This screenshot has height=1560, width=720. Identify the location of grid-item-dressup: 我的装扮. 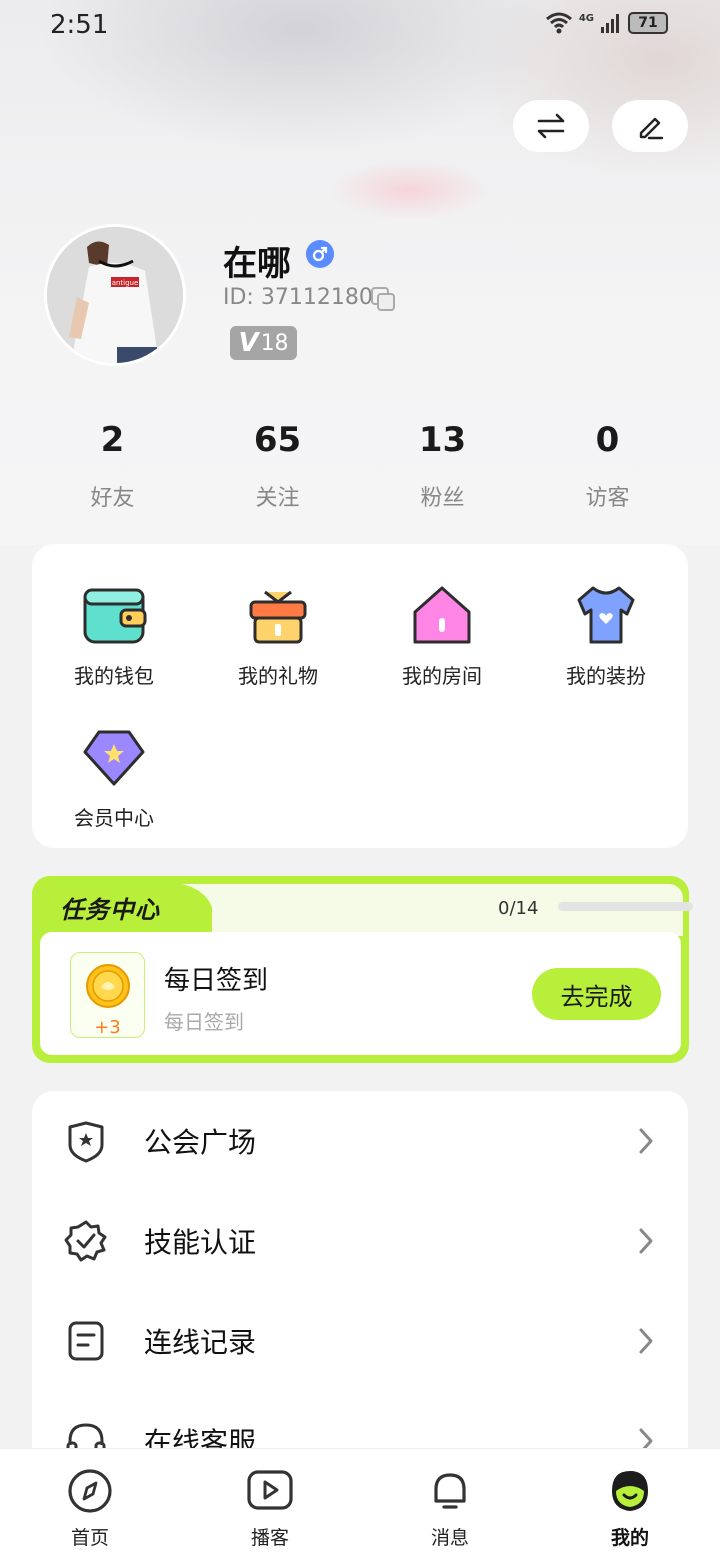
(606, 634).